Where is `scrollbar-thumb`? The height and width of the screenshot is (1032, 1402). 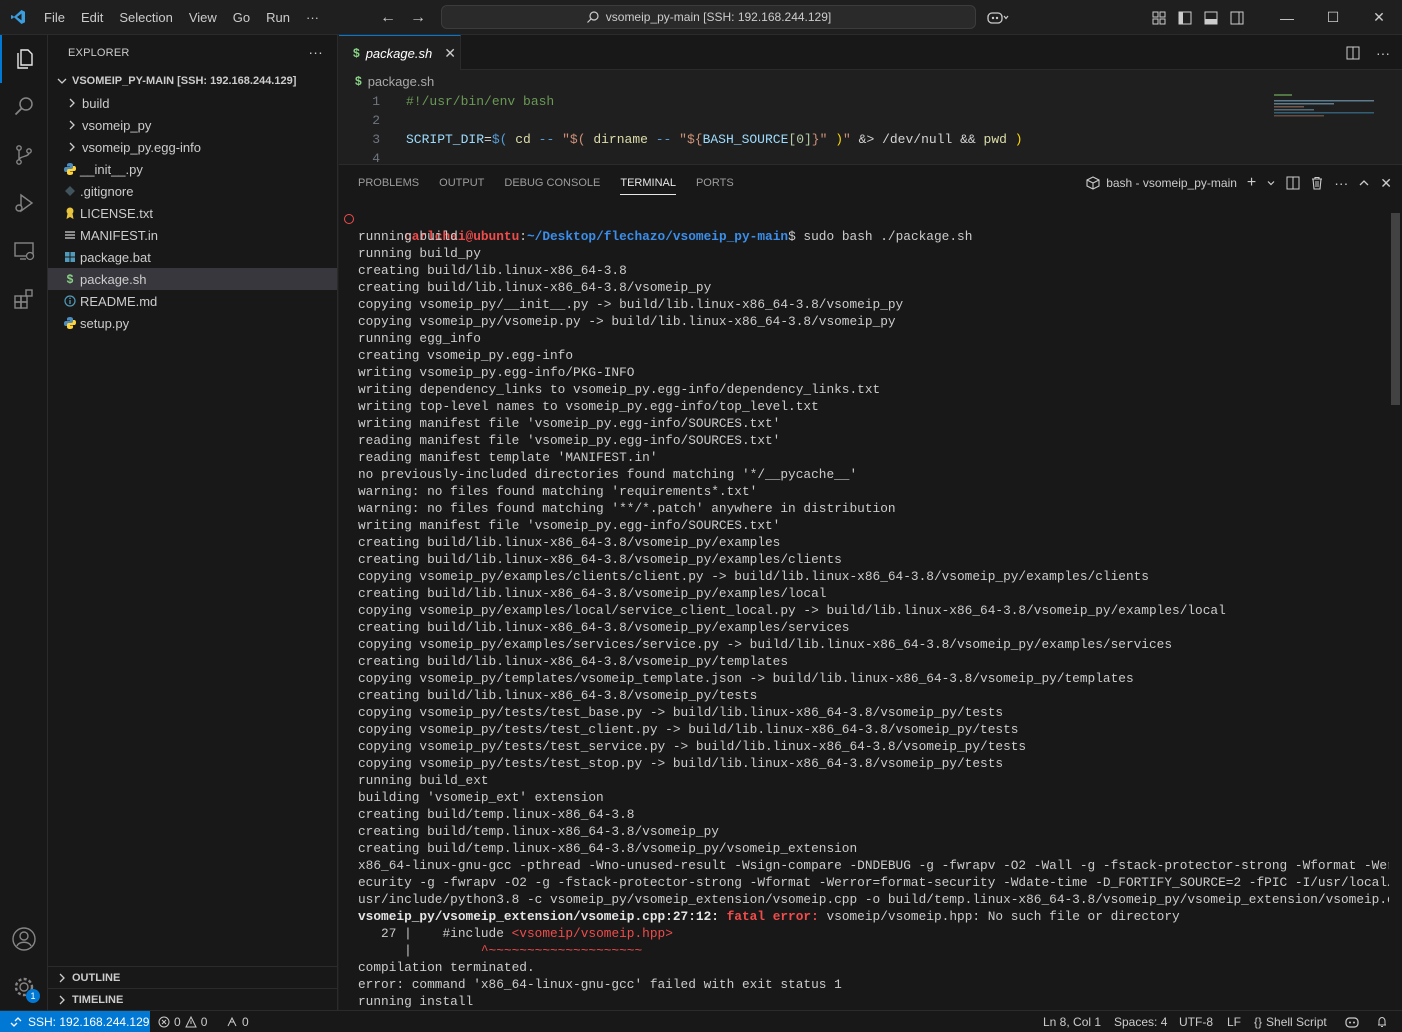
scrollbar-thumb is located at coordinates (1395, 309).